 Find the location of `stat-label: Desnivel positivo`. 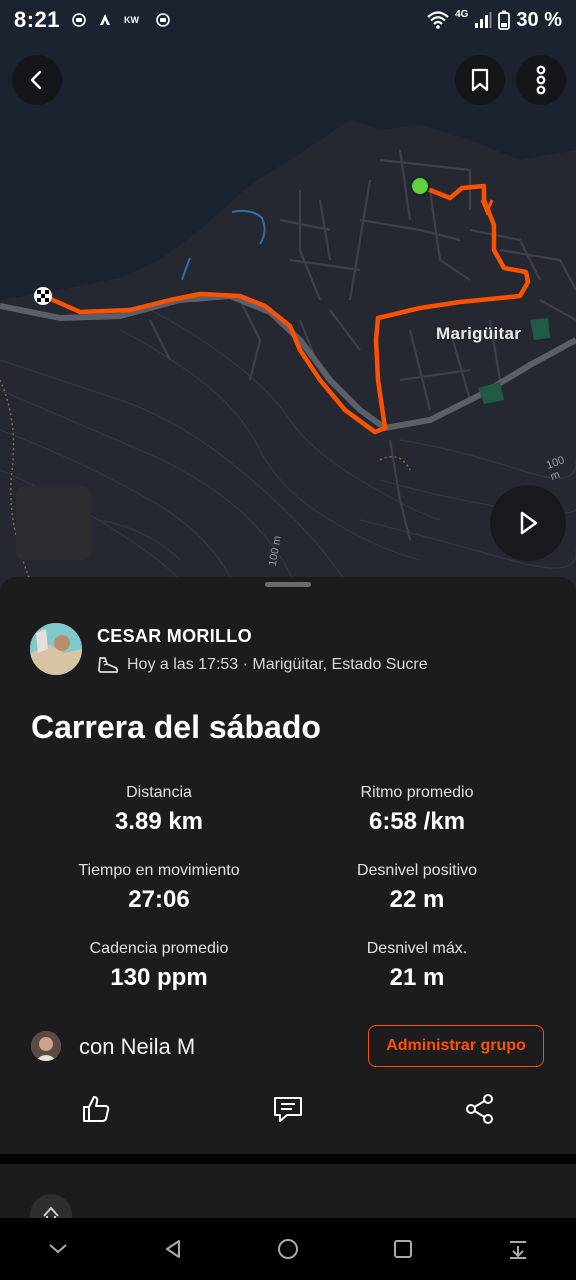

stat-label: Desnivel positivo is located at coordinates (417, 870).